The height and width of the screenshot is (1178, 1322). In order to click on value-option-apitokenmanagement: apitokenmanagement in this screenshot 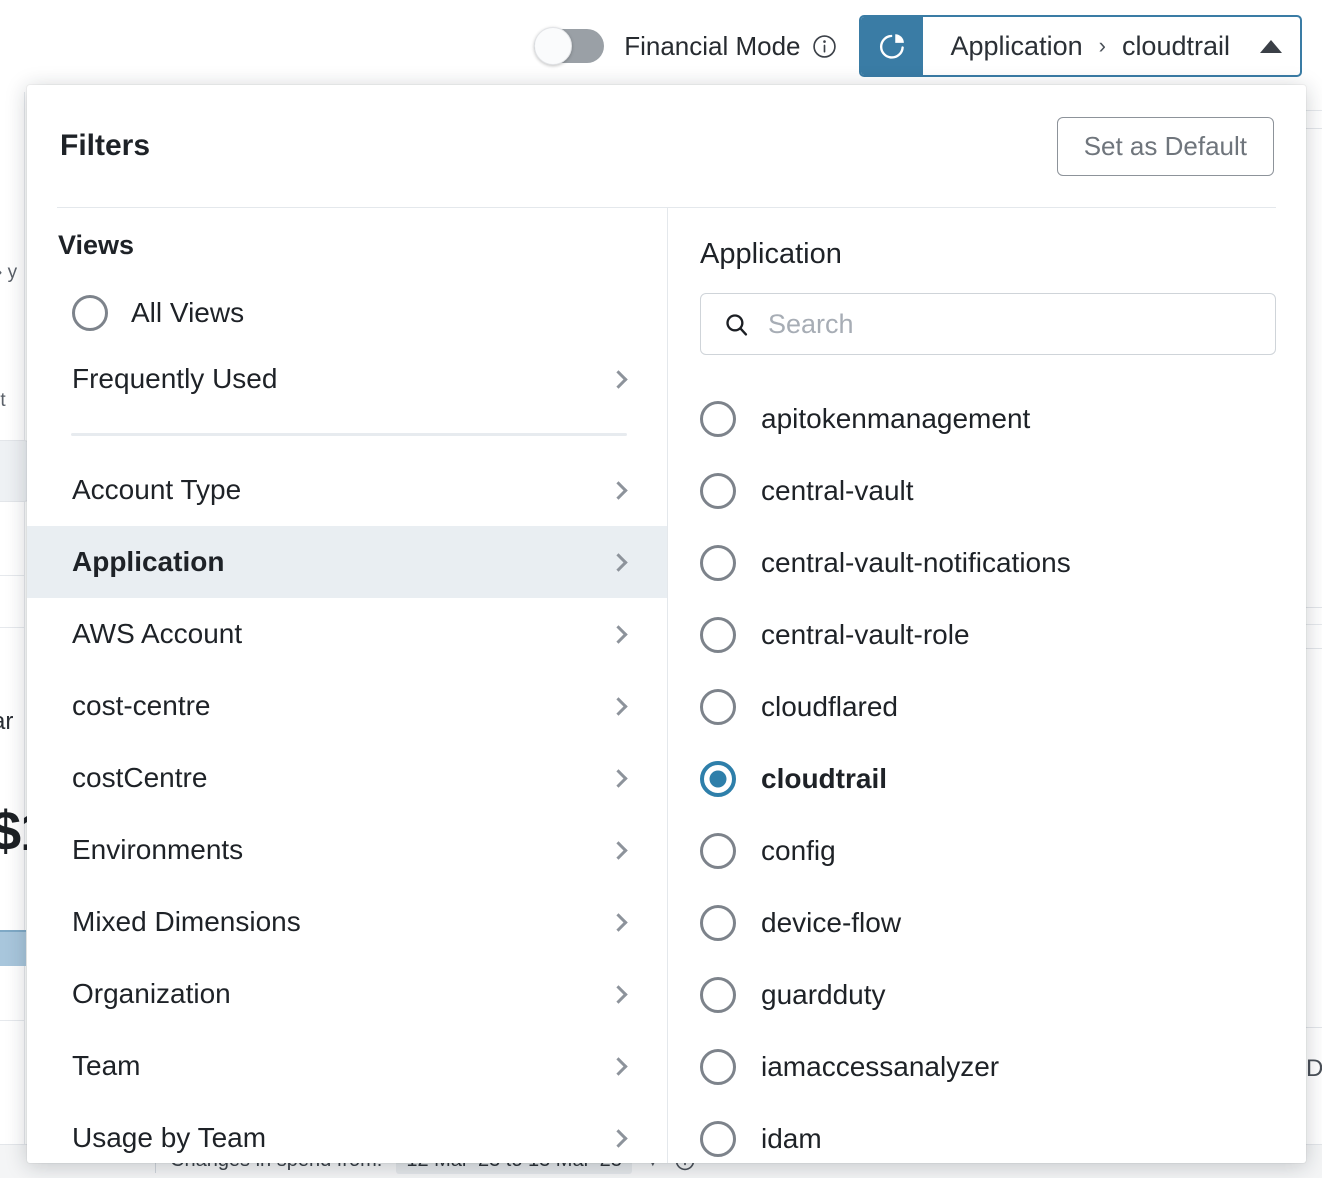, I will do `click(988, 419)`.